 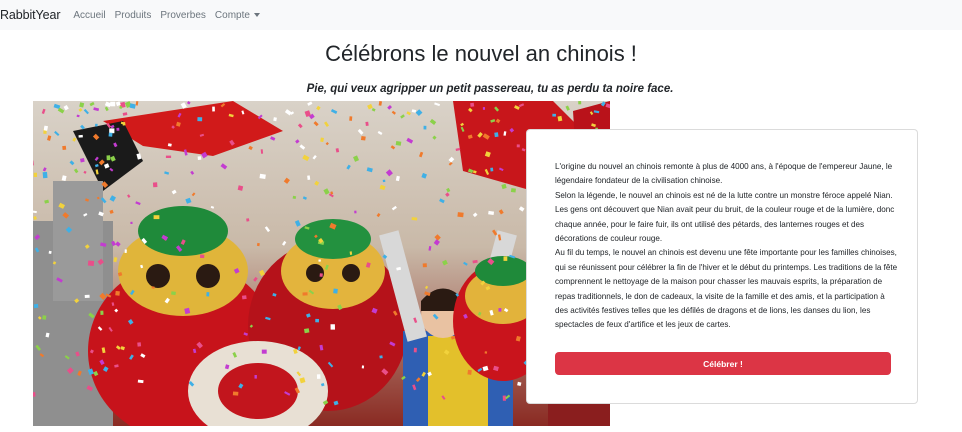 I want to click on page-title: Célébrons le nouvel an chinois !, so click(x=481, y=53).